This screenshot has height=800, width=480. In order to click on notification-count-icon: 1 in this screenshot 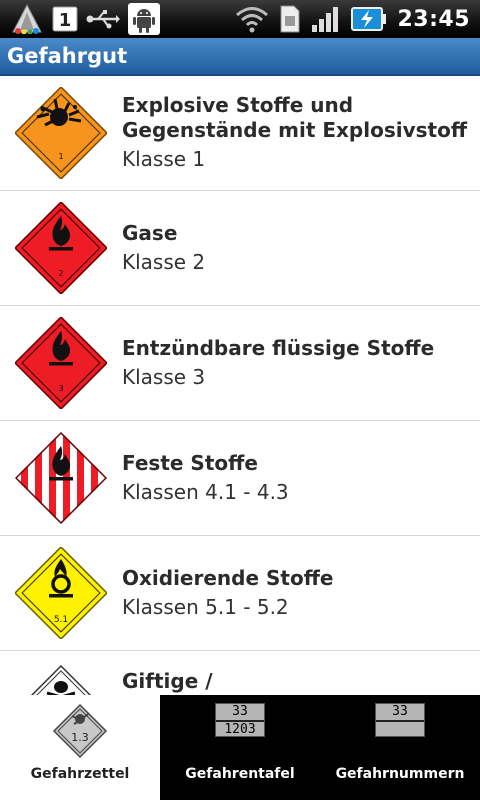, I will do `click(65, 19)`.